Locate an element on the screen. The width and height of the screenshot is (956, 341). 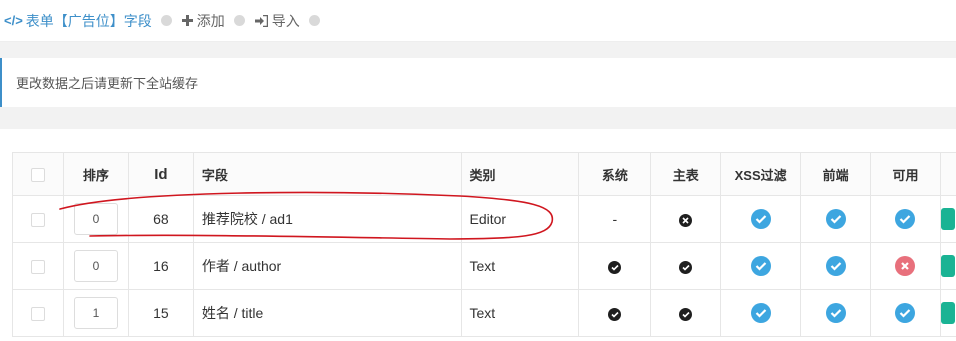
col-header-system: 系统 is located at coordinates (615, 174).